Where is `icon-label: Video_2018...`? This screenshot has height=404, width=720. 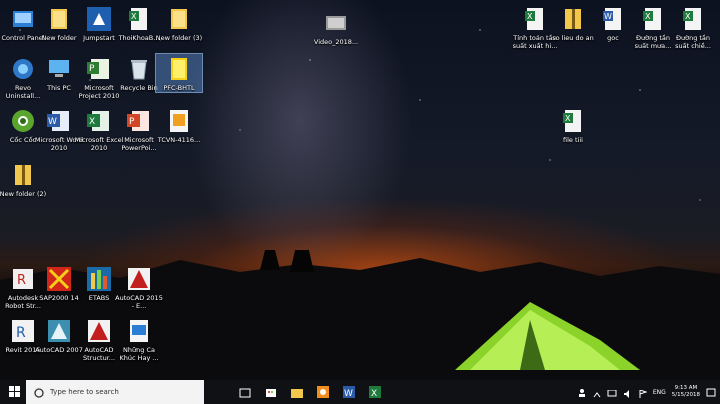
icon-label: Video_2018... is located at coordinates (336, 42).